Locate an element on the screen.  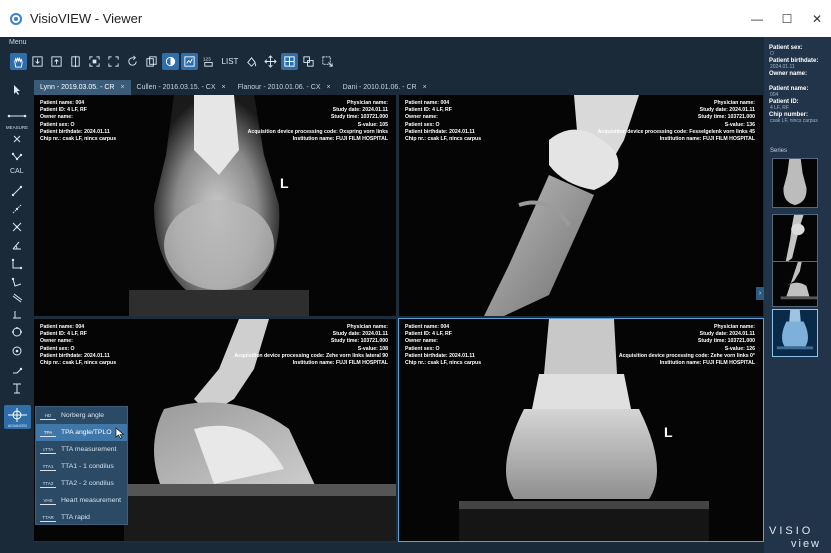
menu-item-tta2: TTA2 TTA2 - 2 condilus is located at coordinates (81, 483).